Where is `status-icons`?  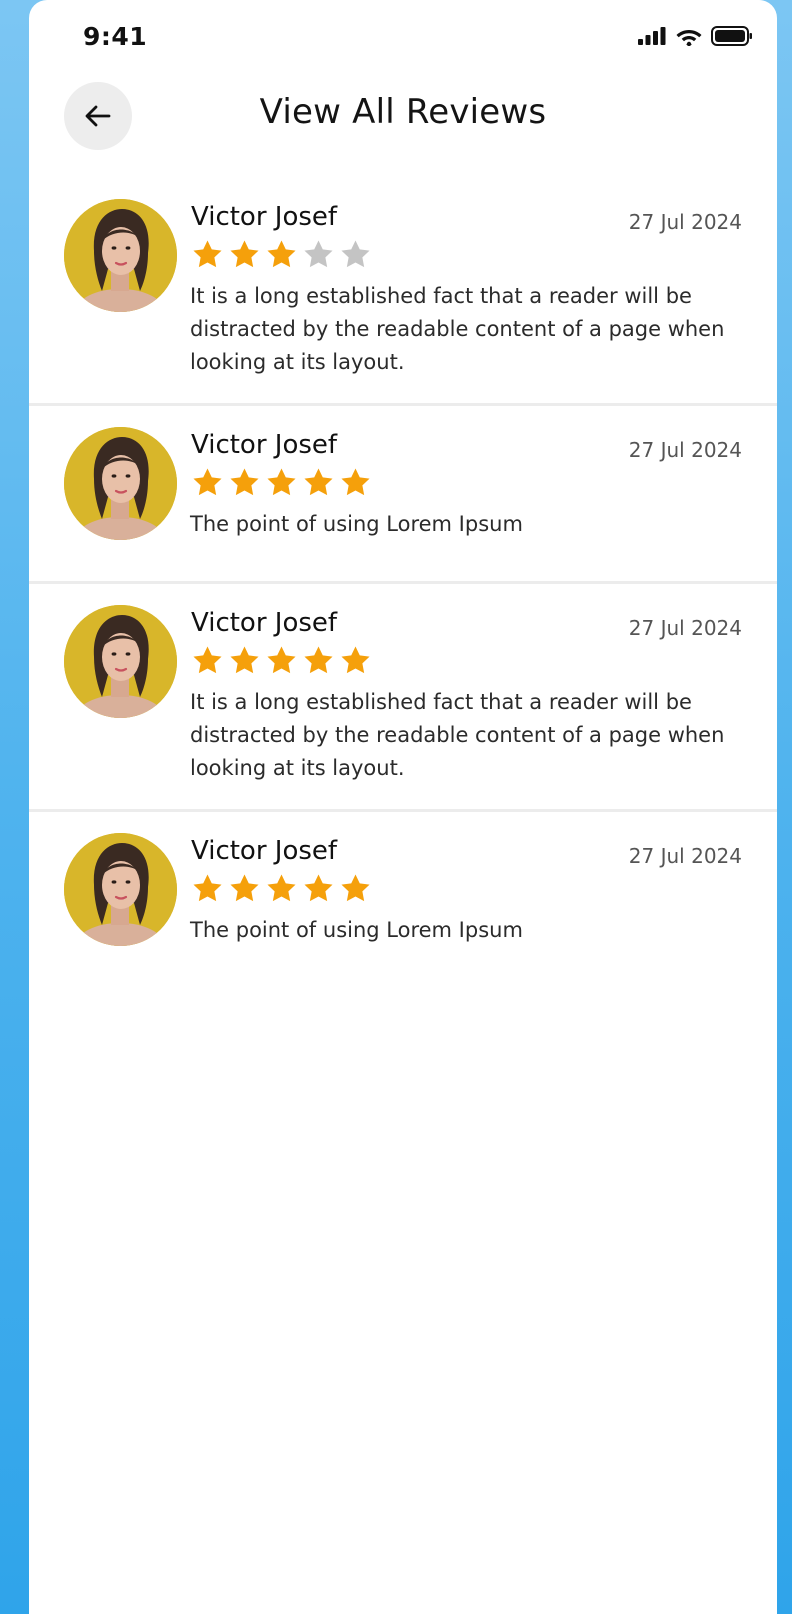
status-icons is located at coordinates (695, 36).